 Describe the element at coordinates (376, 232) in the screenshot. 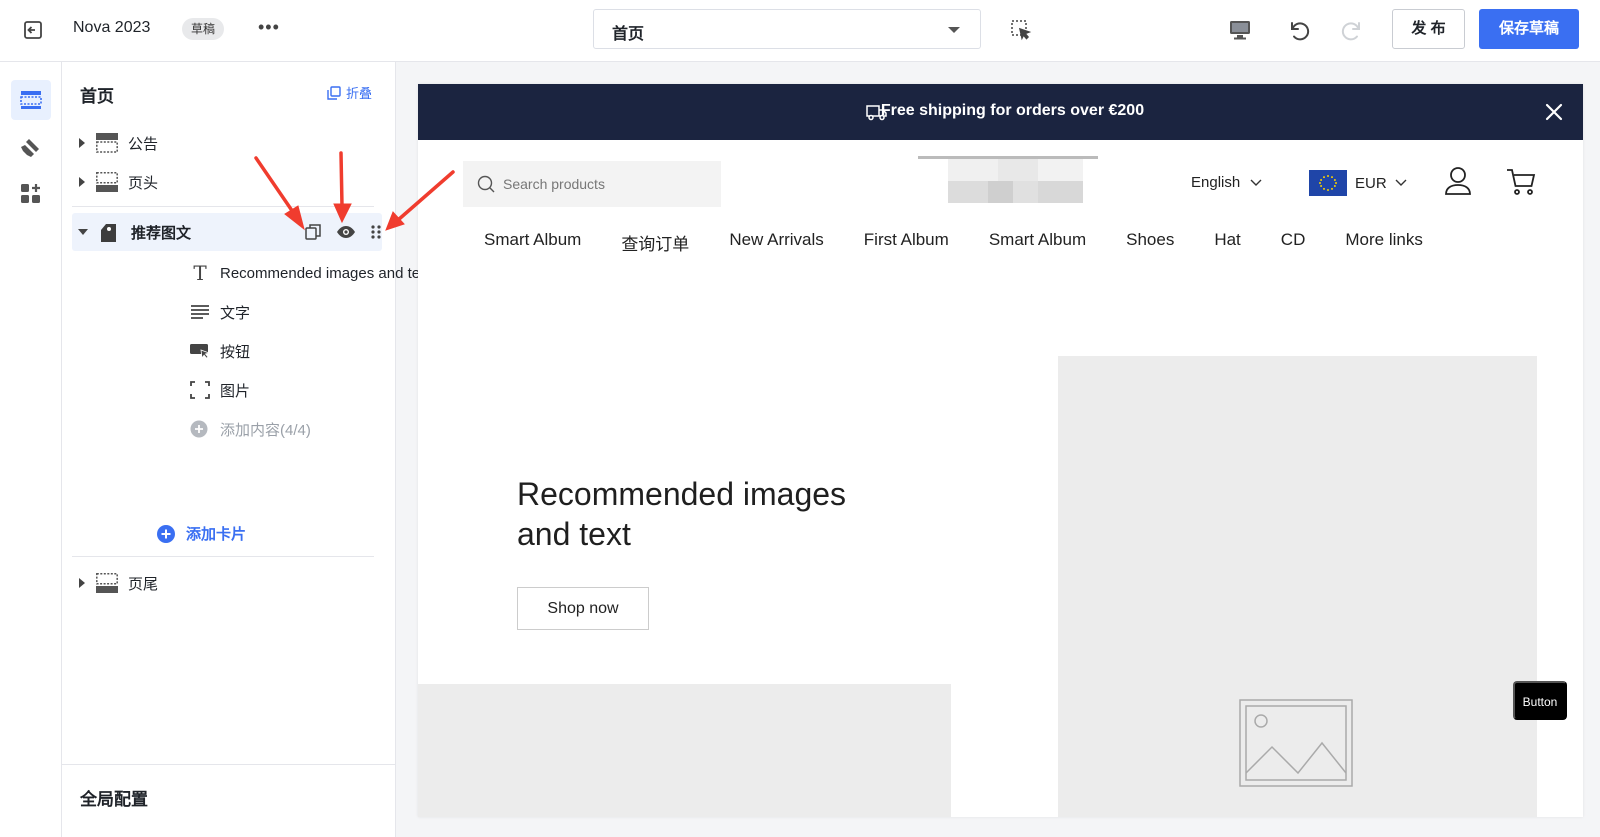

I see `drag-handle-icon` at that location.